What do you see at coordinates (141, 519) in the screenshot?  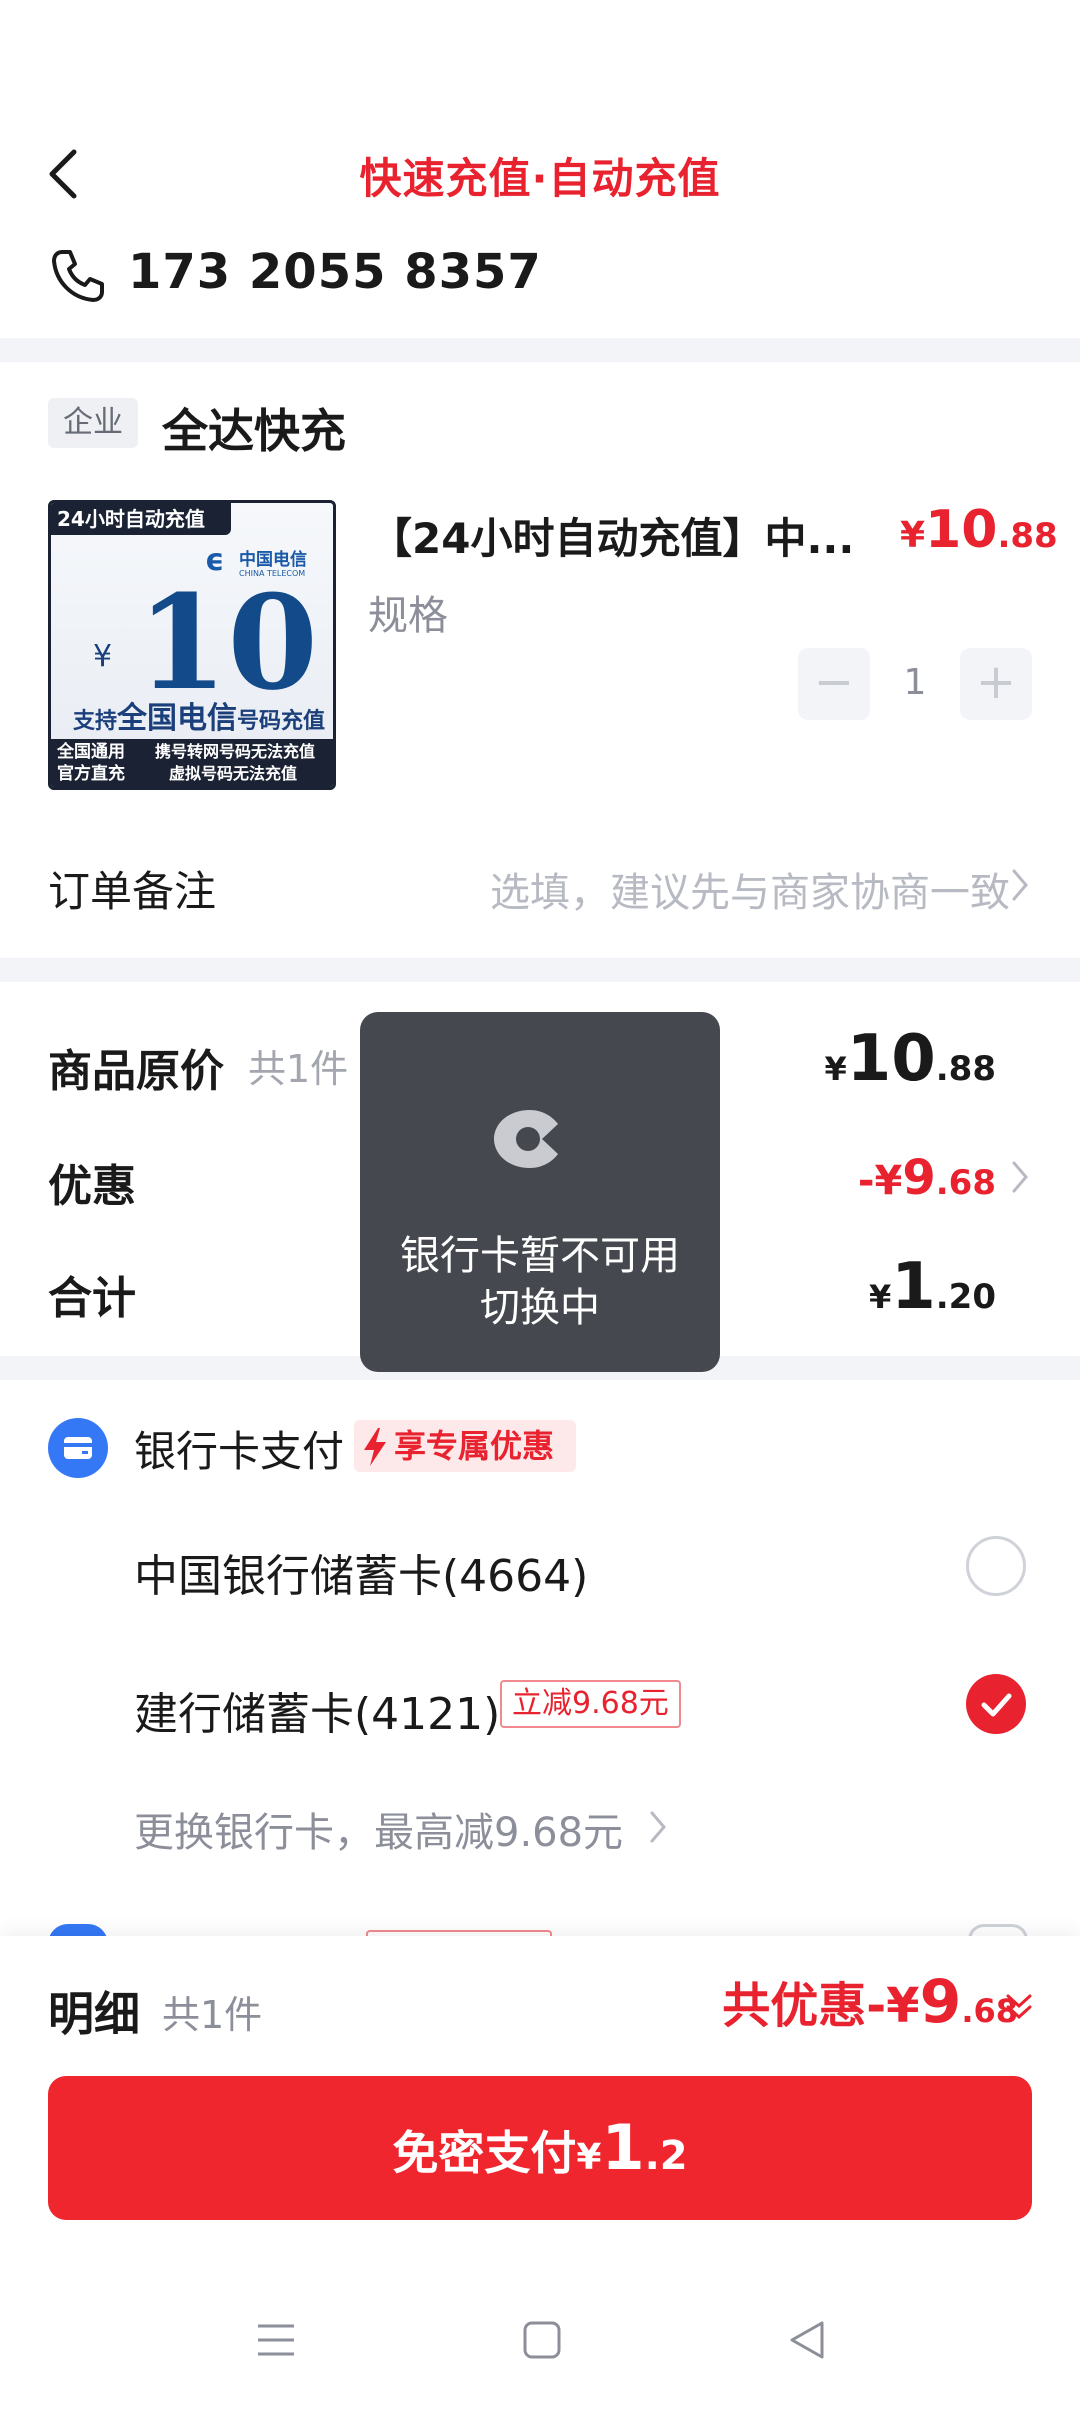 I see `image-banner: 24小时自动充值` at bounding box center [141, 519].